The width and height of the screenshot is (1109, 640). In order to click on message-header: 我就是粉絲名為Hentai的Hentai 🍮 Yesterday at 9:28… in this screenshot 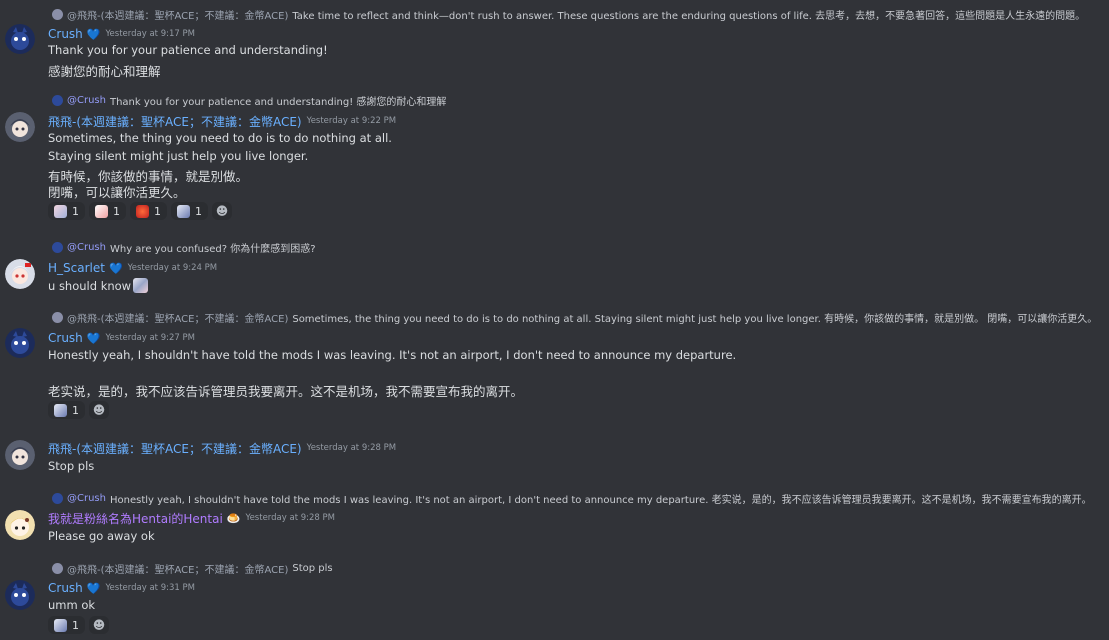, I will do `click(191, 518)`.